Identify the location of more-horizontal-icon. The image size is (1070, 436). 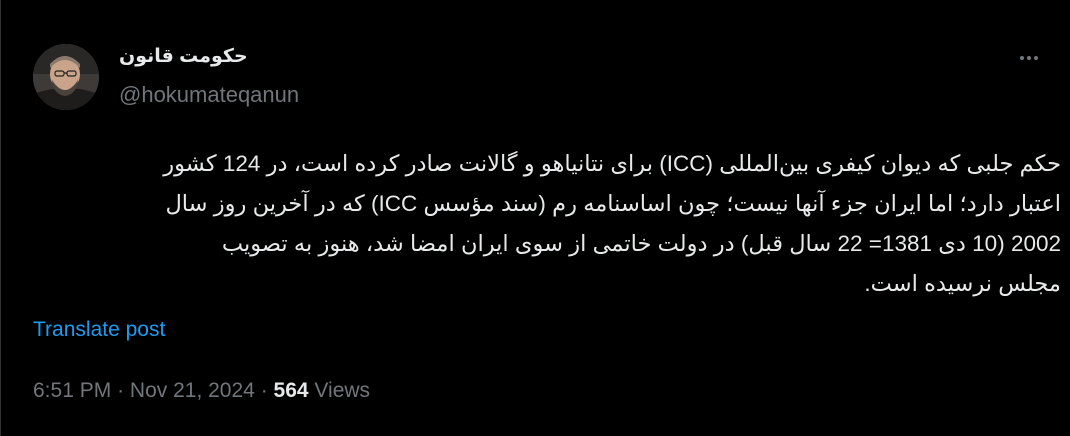
(1029, 58).